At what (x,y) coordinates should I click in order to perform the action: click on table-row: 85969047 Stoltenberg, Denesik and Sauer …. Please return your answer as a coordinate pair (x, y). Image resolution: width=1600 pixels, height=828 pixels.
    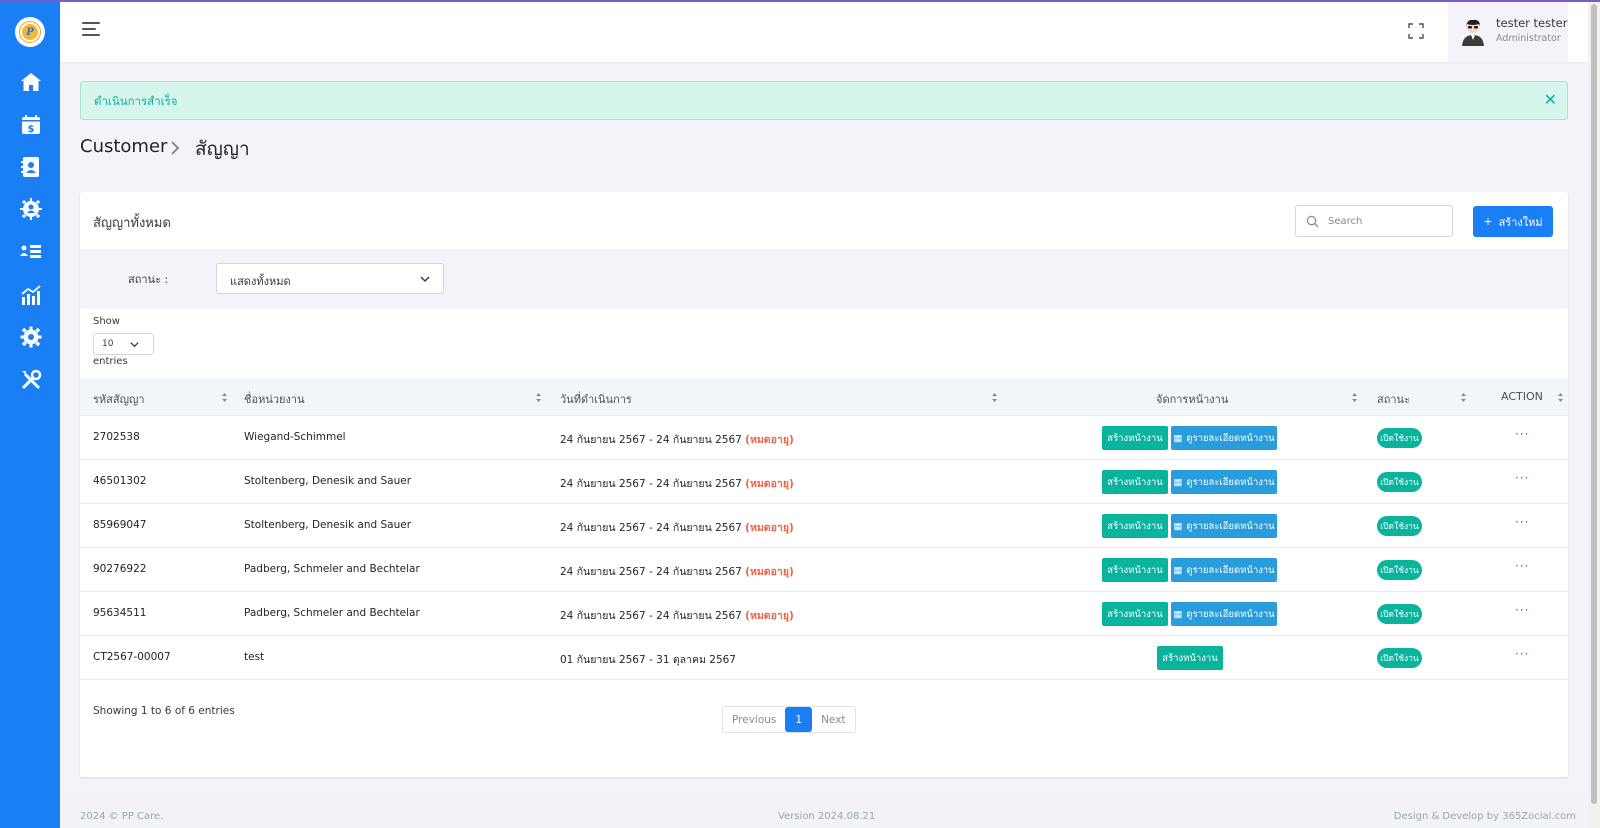
    Looking at the image, I should click on (824, 526).